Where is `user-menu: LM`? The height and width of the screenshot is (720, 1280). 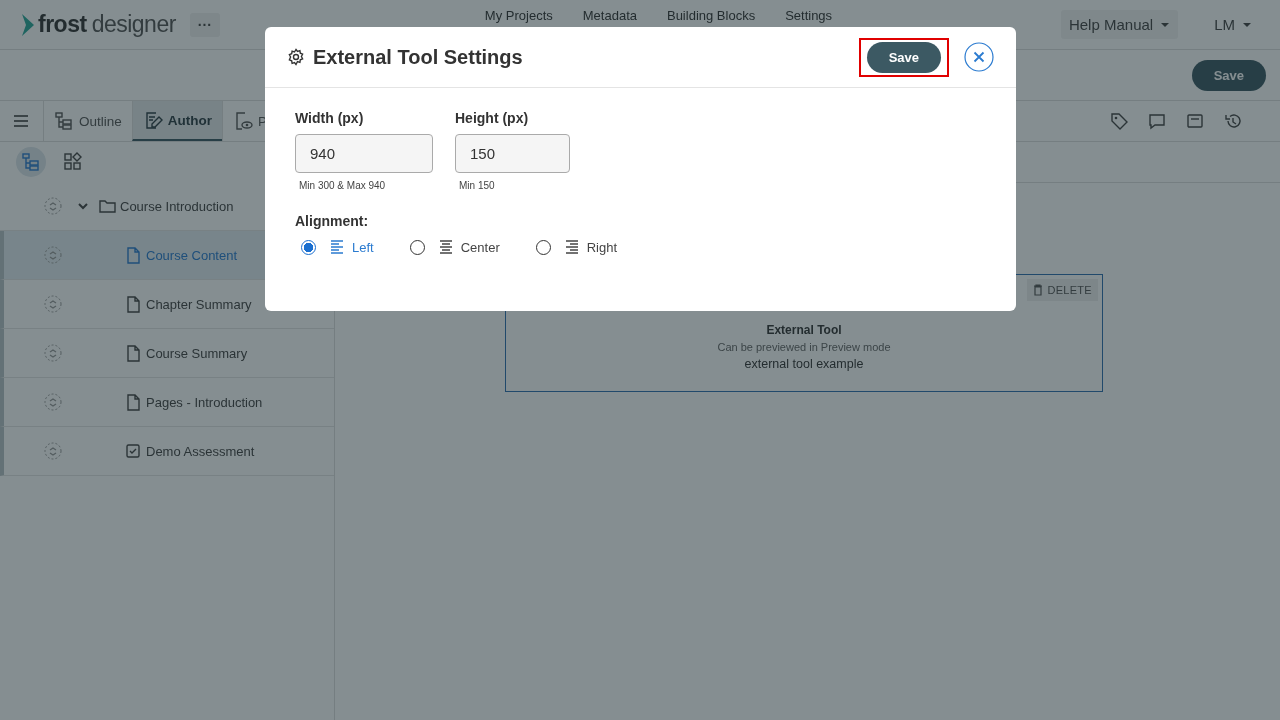
user-menu: LM is located at coordinates (1233, 24).